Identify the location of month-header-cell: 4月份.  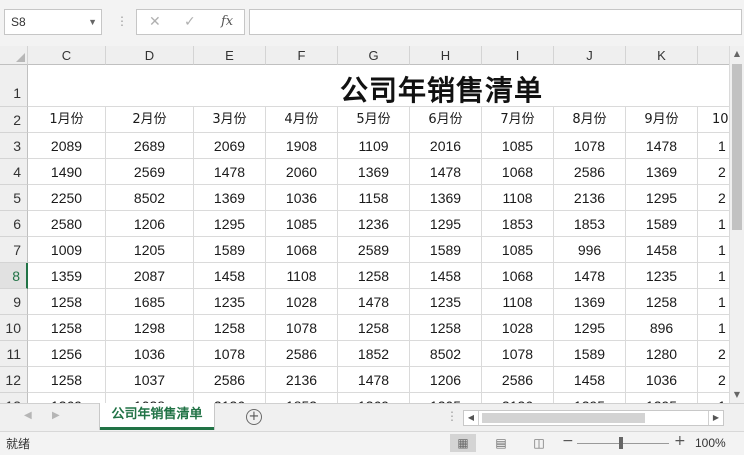
(302, 120).